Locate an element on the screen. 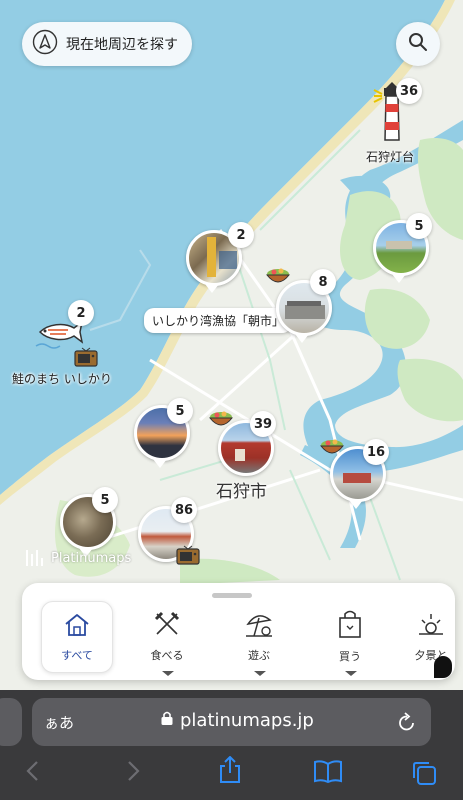 The height and width of the screenshot is (800, 463). platinumaps-logo-icon is located at coordinates (34, 558).